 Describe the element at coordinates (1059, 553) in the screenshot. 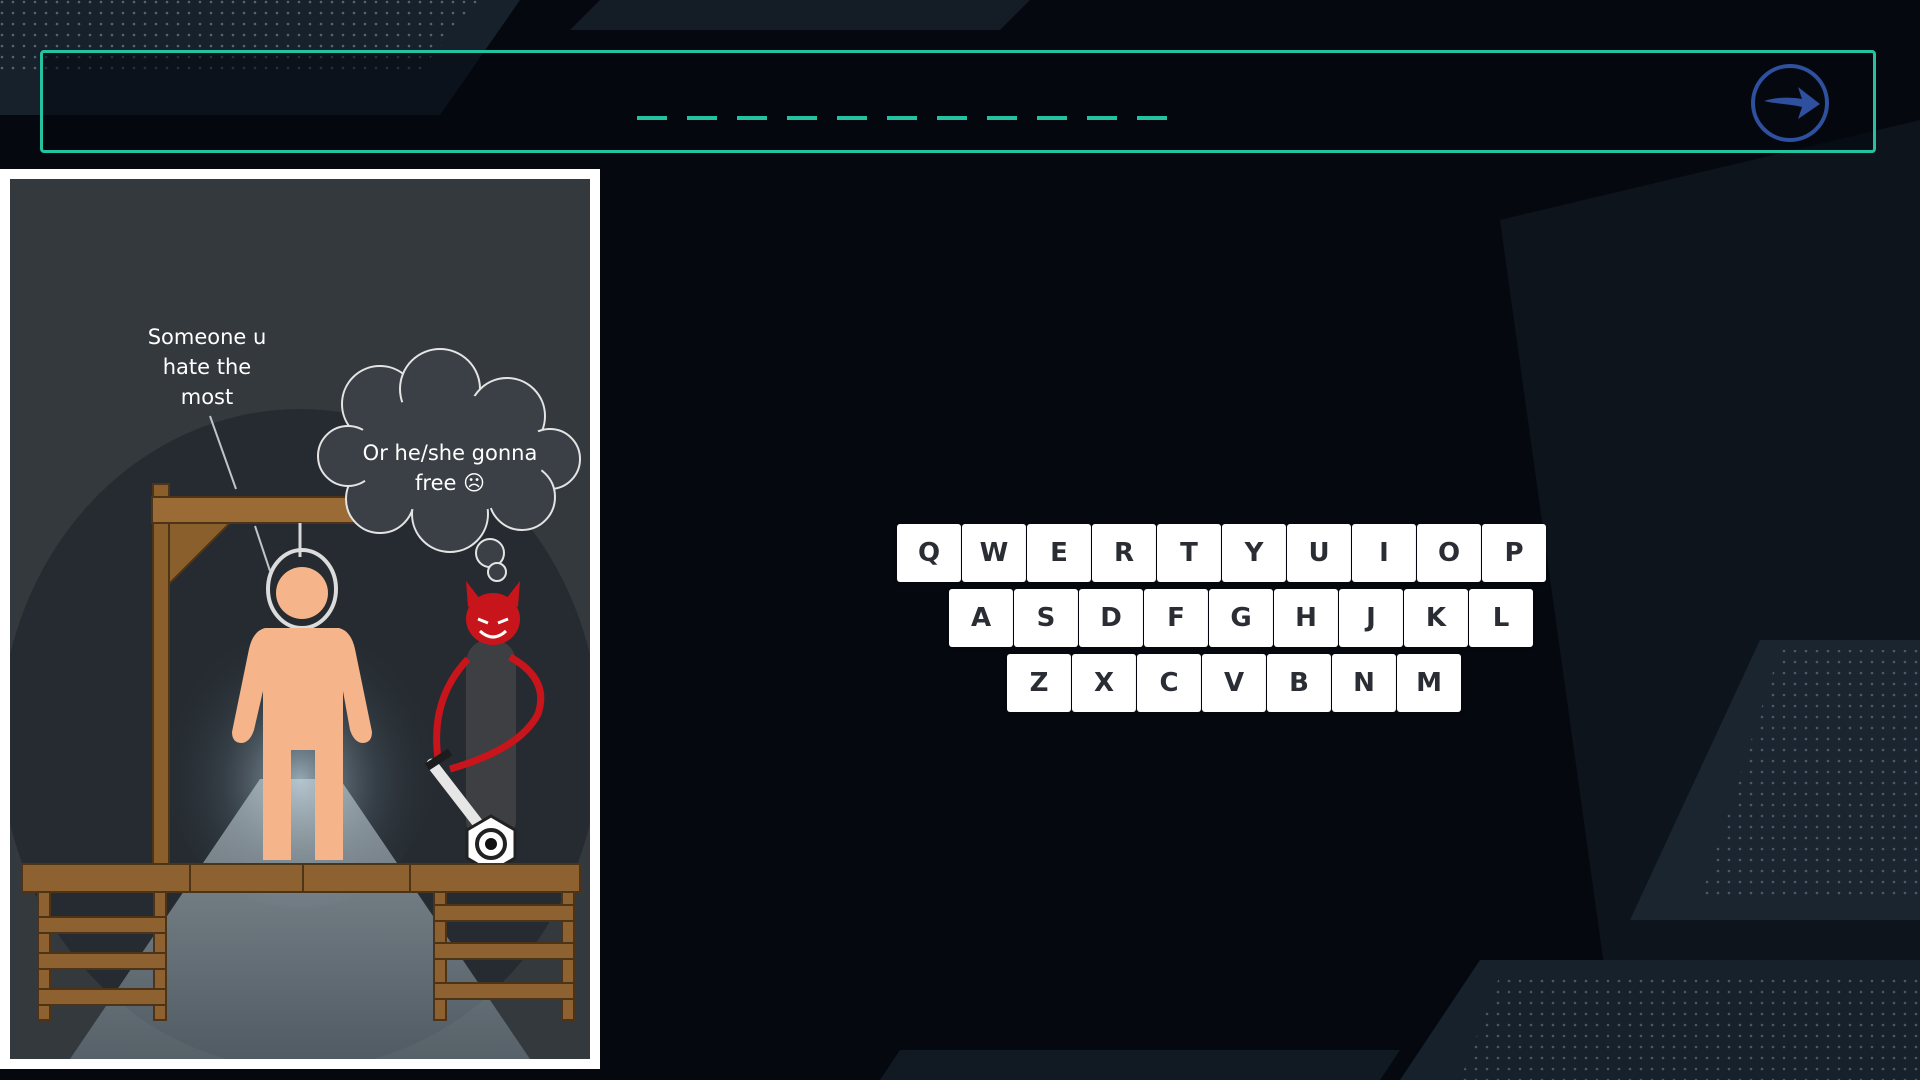

I see `key-e: E` at that location.